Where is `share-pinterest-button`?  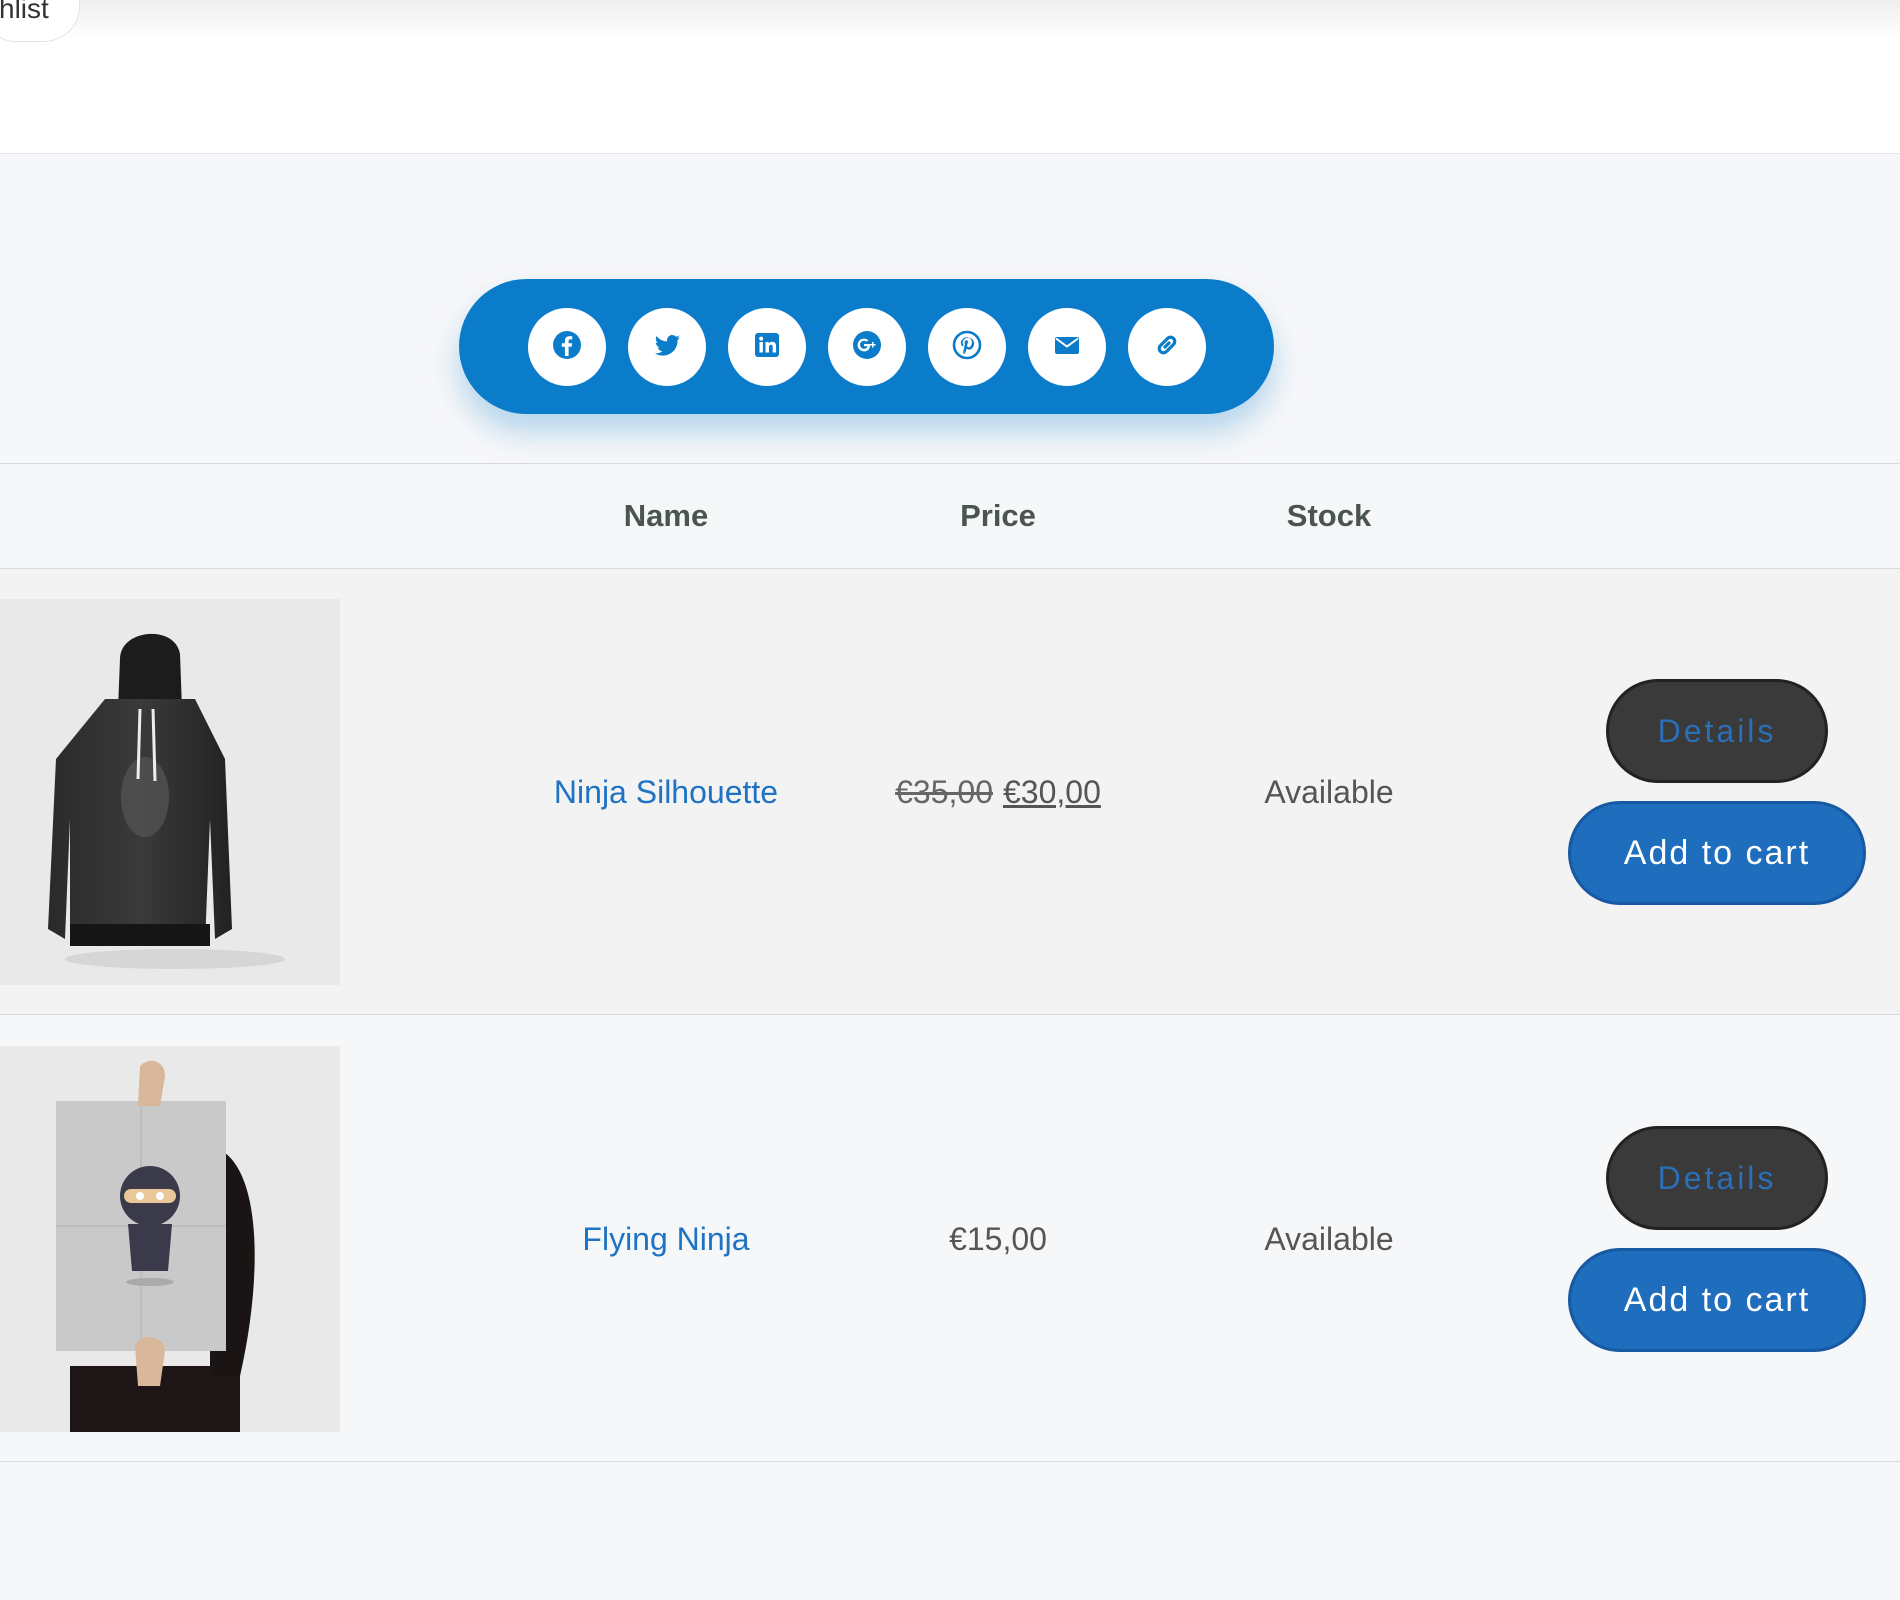
share-pinterest-button is located at coordinates (967, 346).